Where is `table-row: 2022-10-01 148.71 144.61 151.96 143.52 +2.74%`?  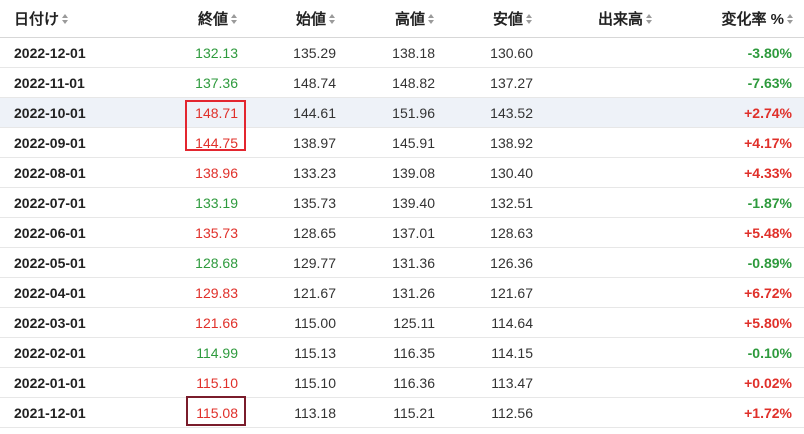 table-row: 2022-10-01 148.71 144.61 151.96 143.52 +2.74% is located at coordinates (402, 112).